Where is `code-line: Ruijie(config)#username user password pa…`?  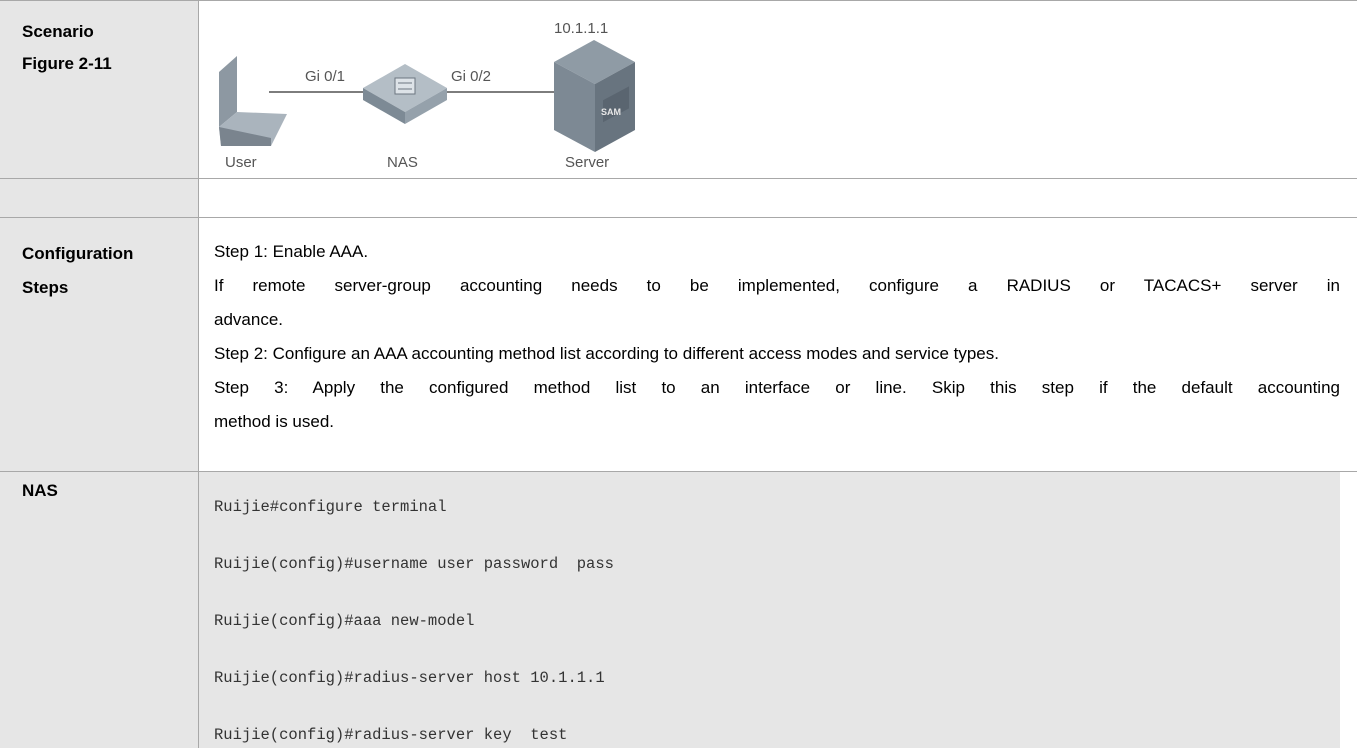
code-line: Ruijie(config)#username user password pa… is located at coordinates (414, 564).